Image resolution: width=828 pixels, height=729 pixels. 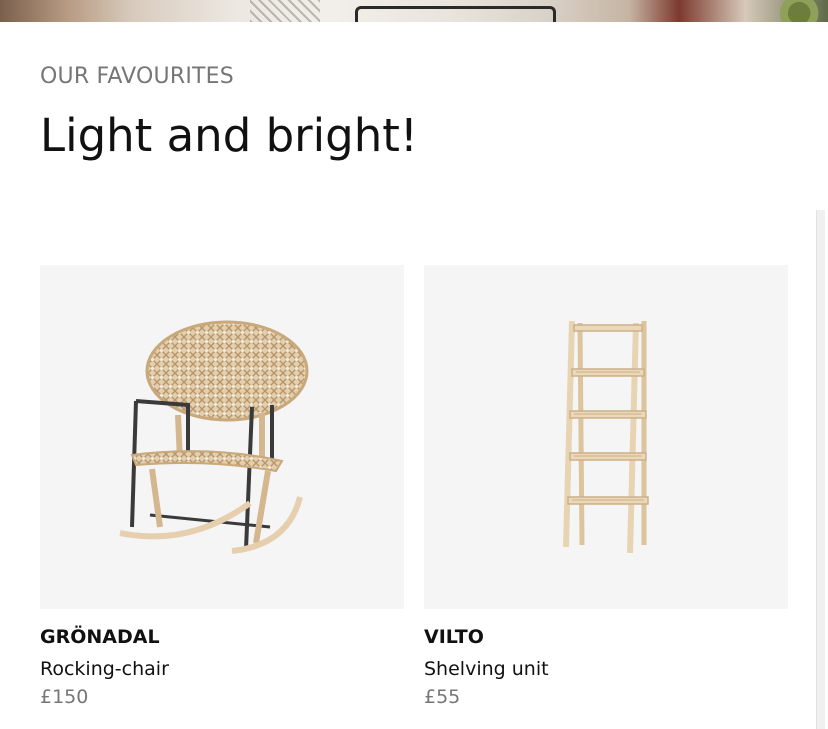 What do you see at coordinates (606, 637) in the screenshot?
I see `product-name: VILTO` at bounding box center [606, 637].